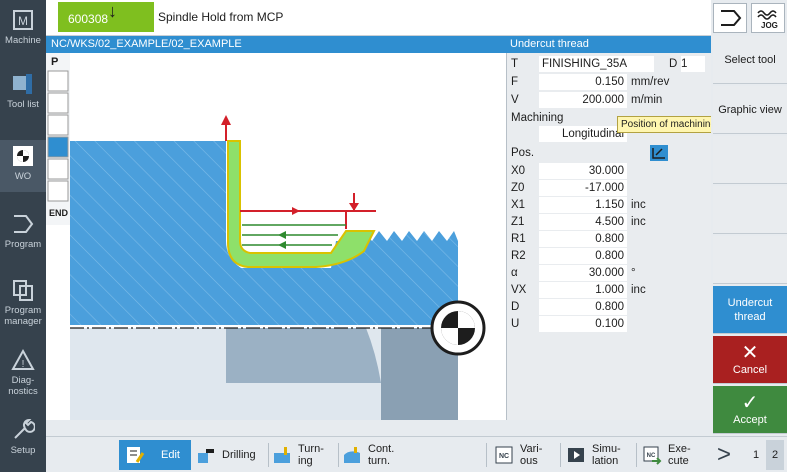 This screenshot has height=472, width=787. I want to click on next-page-button: >, so click(724, 455).